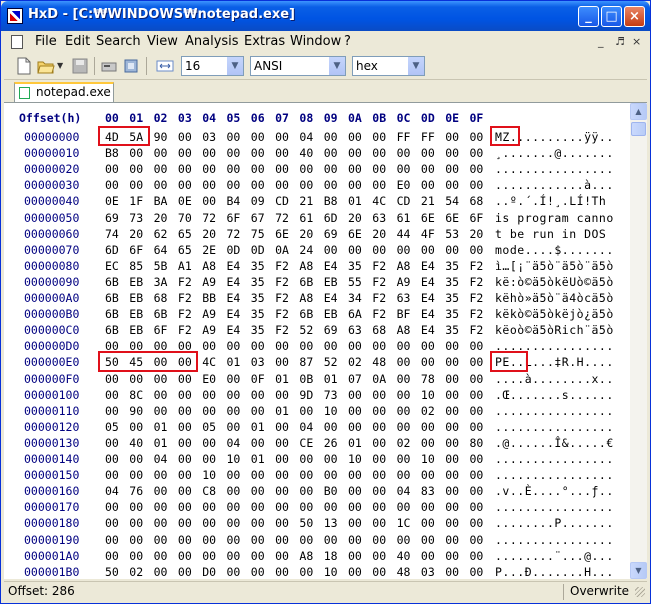 This screenshot has width=651, height=604. What do you see at coordinates (209, 250) in the screenshot?
I see `hex-byte: 2E` at bounding box center [209, 250].